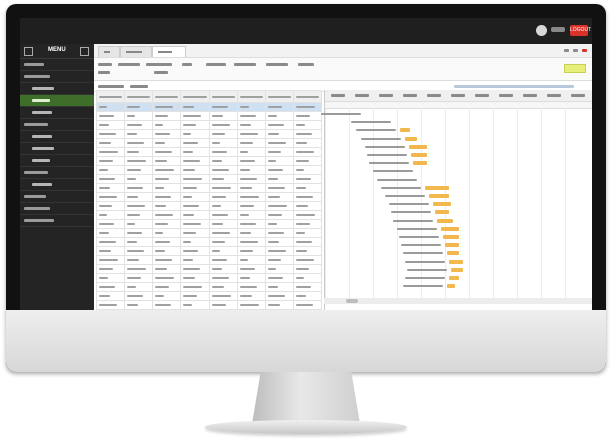  Describe the element at coordinates (541, 30) in the screenshot. I see `user-avatar-icon` at that location.